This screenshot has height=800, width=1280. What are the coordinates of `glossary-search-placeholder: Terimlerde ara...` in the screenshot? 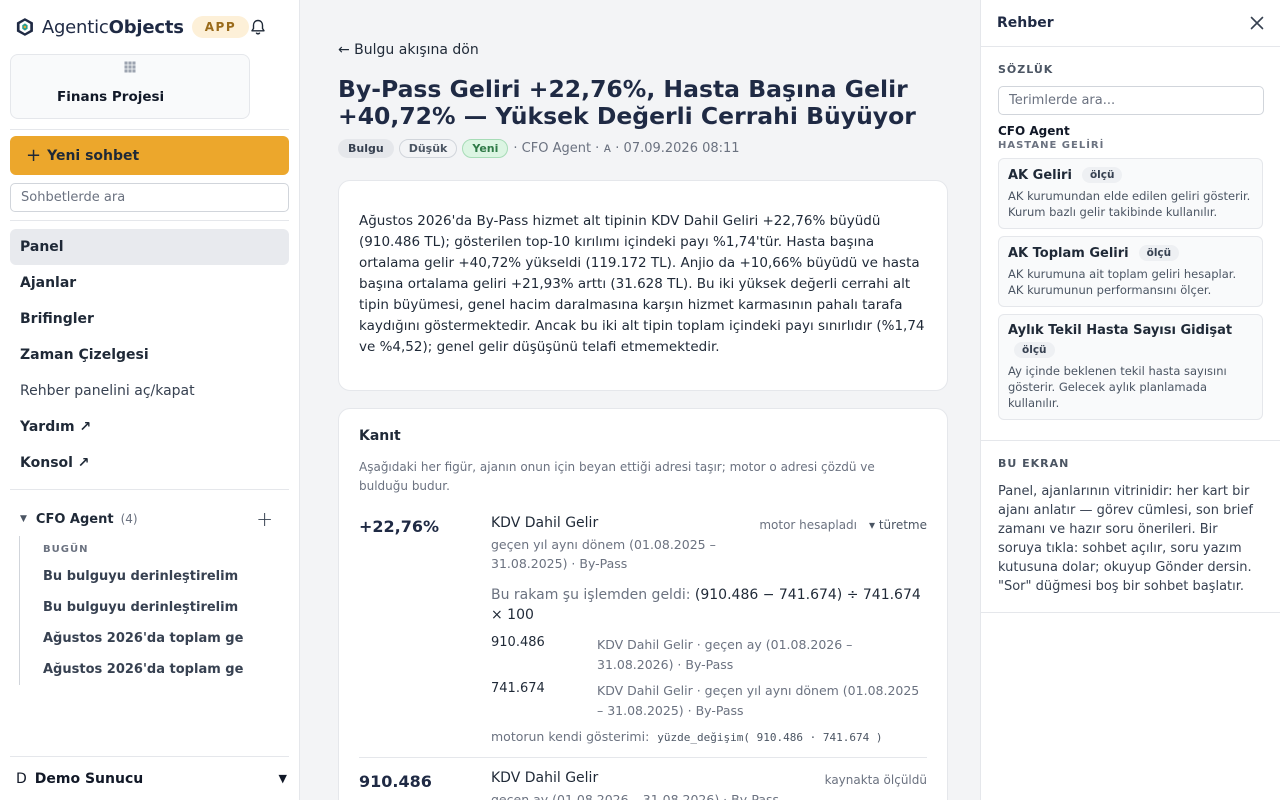 It's located at (1062, 100).